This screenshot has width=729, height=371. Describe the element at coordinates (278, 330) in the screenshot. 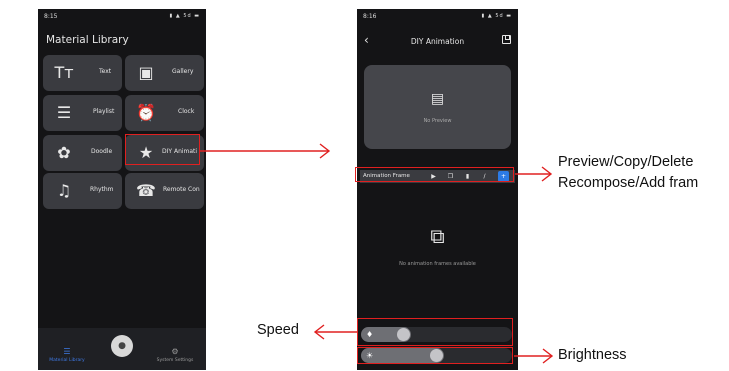

I see `annotation-speed: Speed` at that location.